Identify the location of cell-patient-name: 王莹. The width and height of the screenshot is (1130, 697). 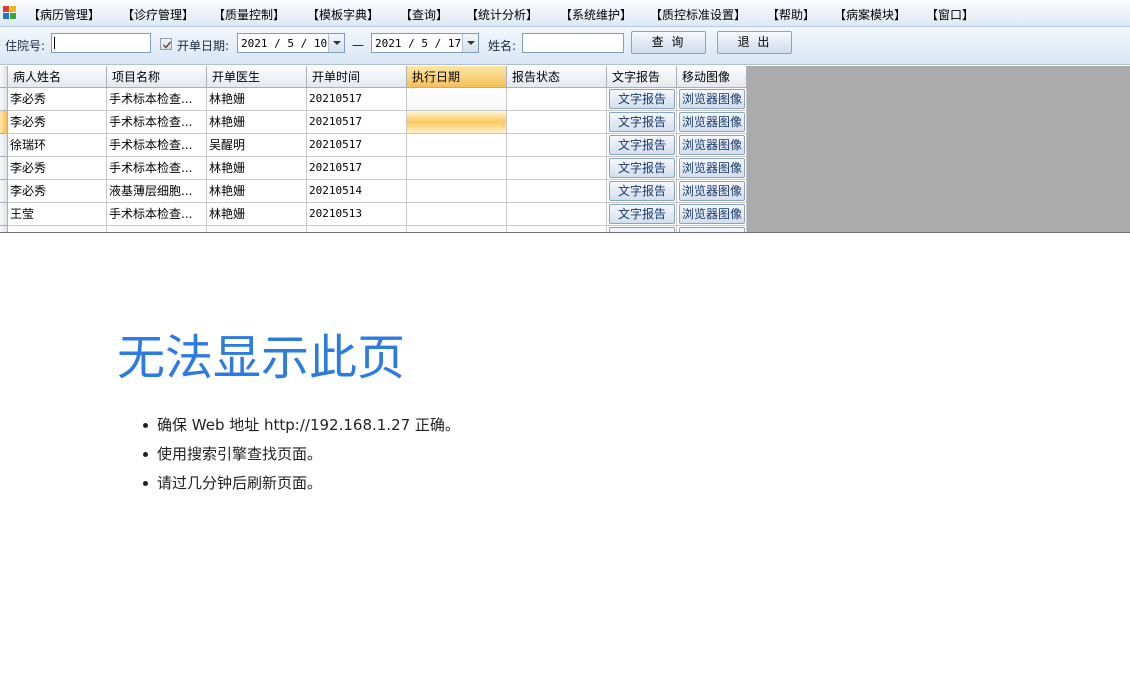
(57, 214).